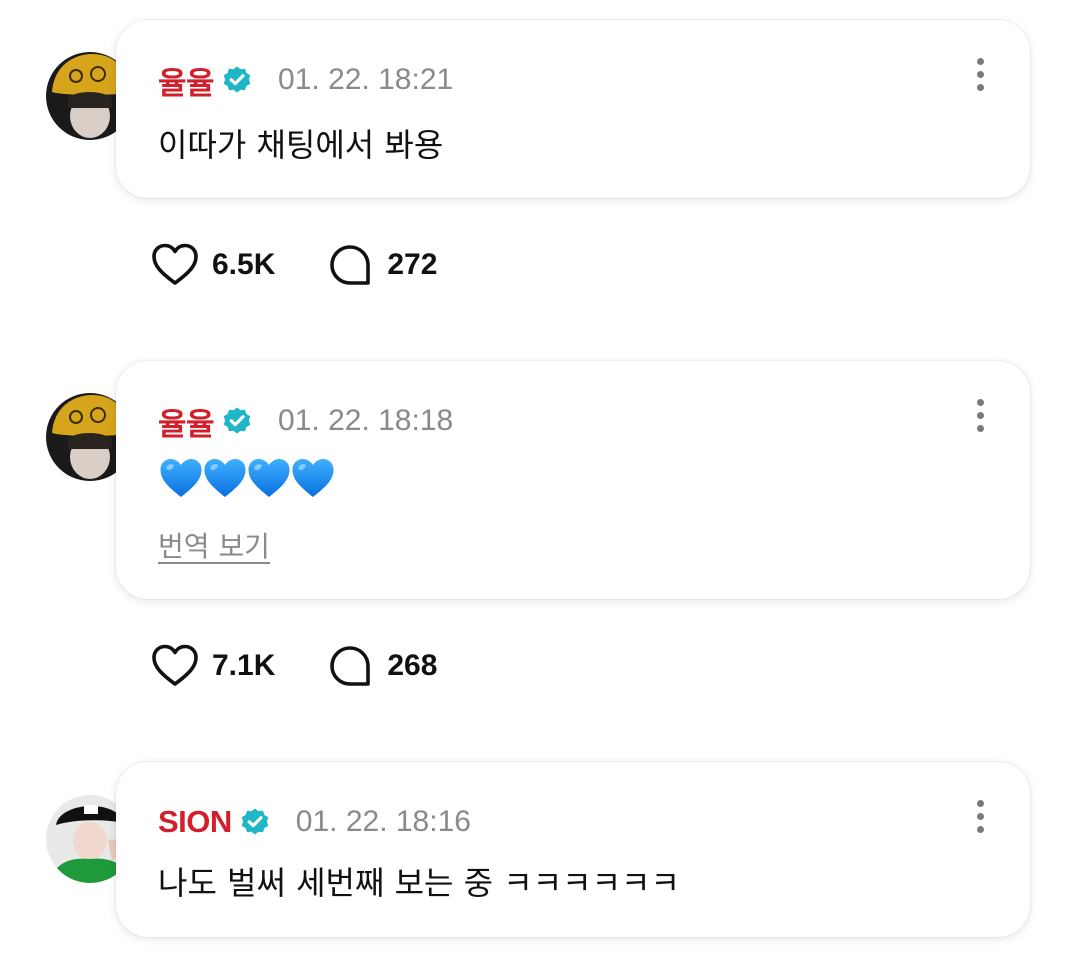 This screenshot has height=967, width=1080. I want to click on like-button: 7.1K, so click(212, 666).